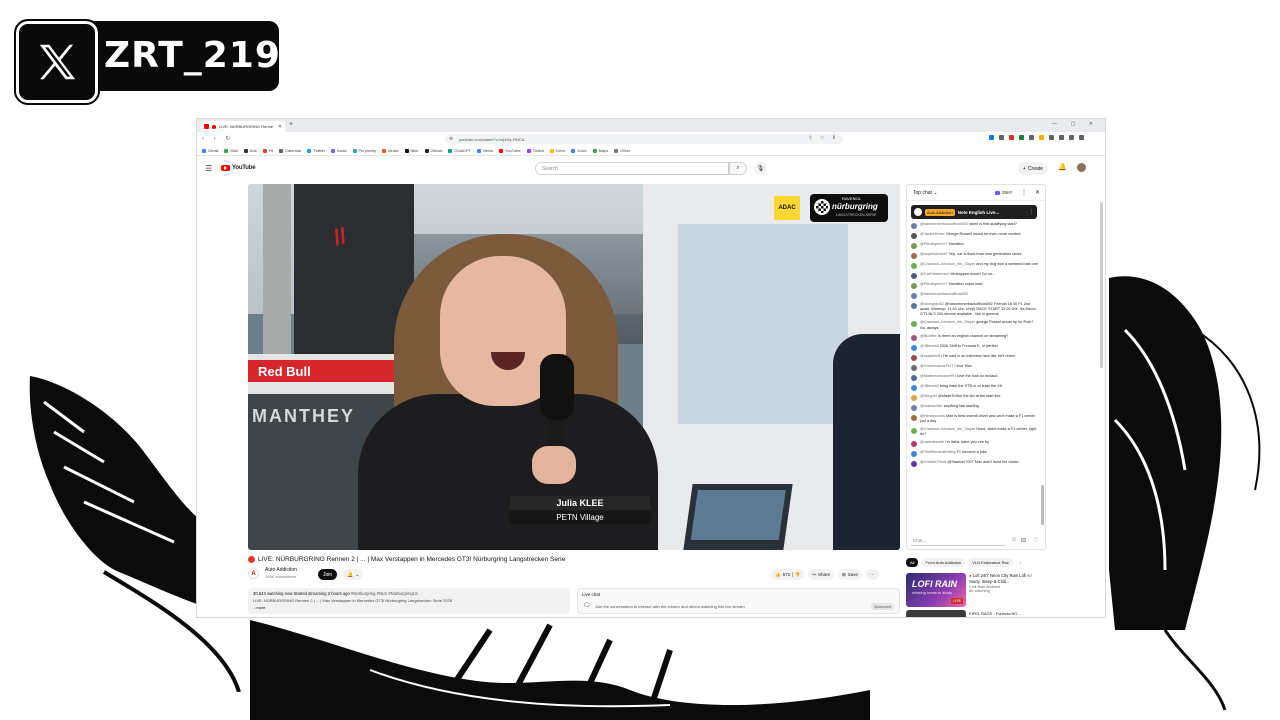 The width and height of the screenshot is (1280, 720). Describe the element at coordinates (281, 570) in the screenshot. I see `channel-name: Auto Addiction` at that location.